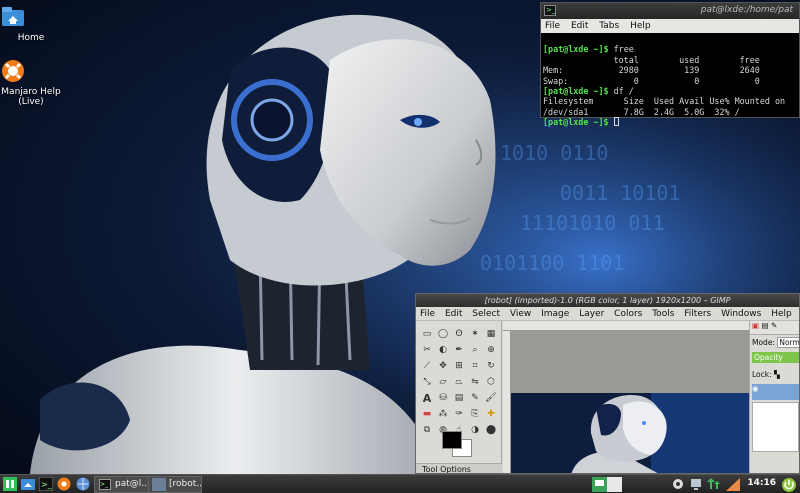 The image size is (800, 493). Describe the element at coordinates (697, 314) in the screenshot. I see `menu-item-filters: Filters` at that location.